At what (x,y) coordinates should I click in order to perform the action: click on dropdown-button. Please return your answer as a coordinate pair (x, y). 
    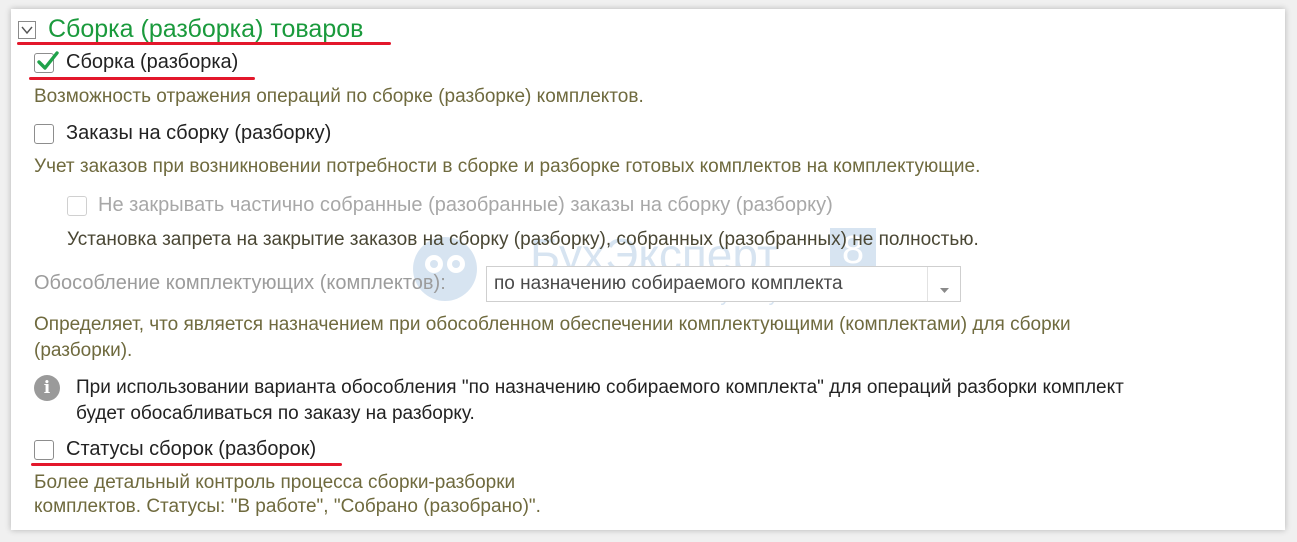
    Looking at the image, I should click on (943, 284).